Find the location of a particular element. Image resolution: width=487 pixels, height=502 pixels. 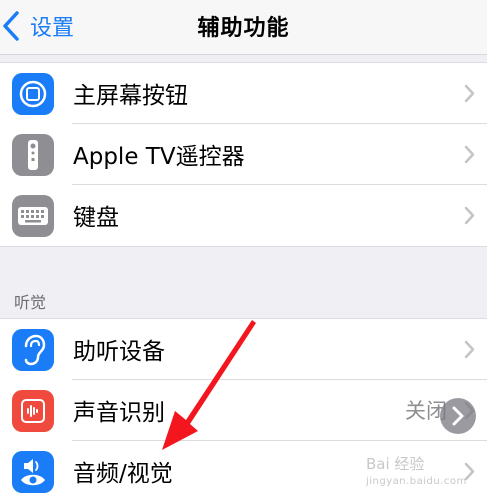

row-hearing-devices: 助听设备 is located at coordinates (243, 349).